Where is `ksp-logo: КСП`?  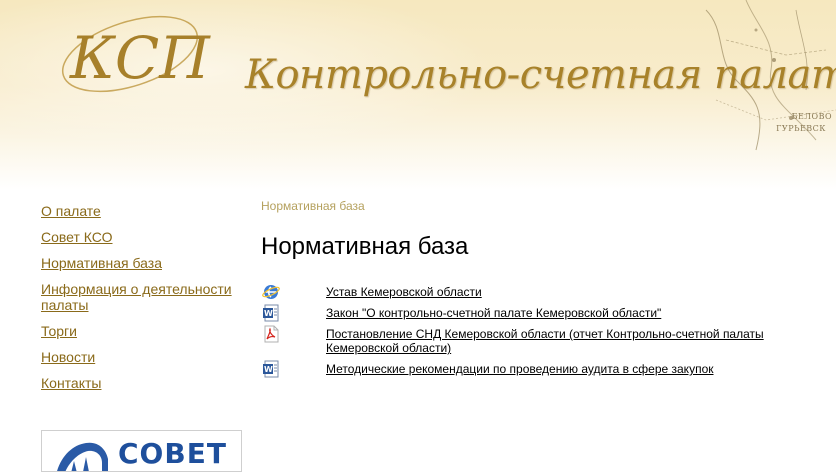 ksp-logo: КСП is located at coordinates (136, 54).